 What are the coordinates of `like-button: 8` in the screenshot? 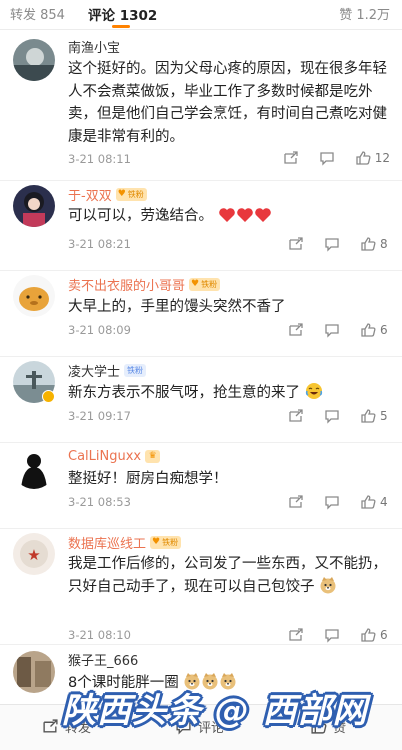 It's located at (374, 244).